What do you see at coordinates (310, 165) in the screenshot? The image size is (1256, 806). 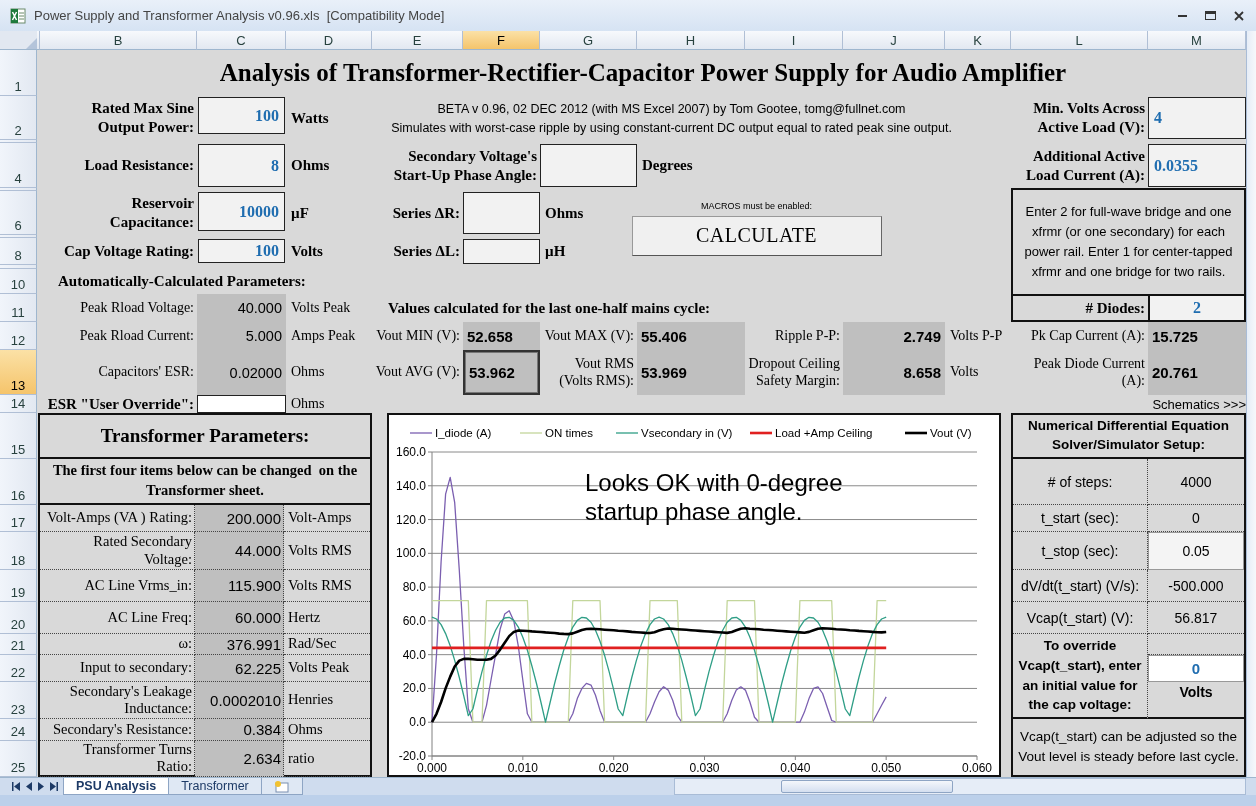 I see `unit-label: Ohms` at bounding box center [310, 165].